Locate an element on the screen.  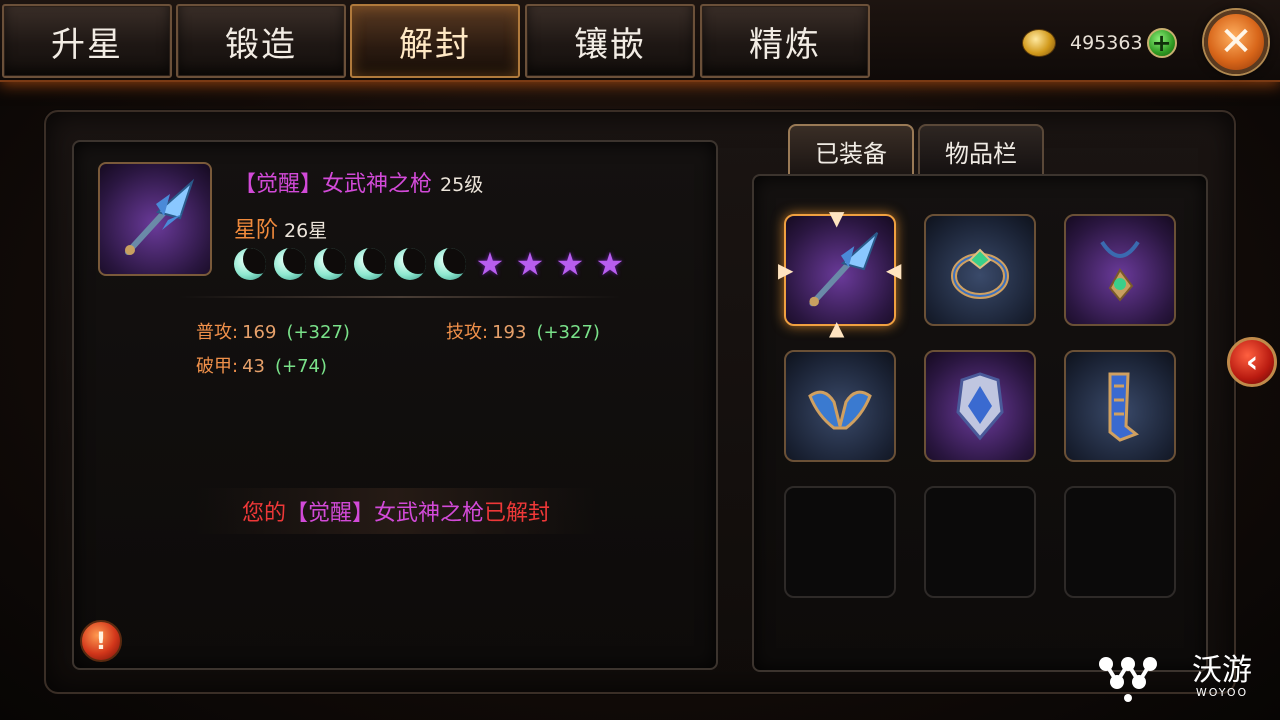
tab-unseal: 解封 is located at coordinates (435, 41).